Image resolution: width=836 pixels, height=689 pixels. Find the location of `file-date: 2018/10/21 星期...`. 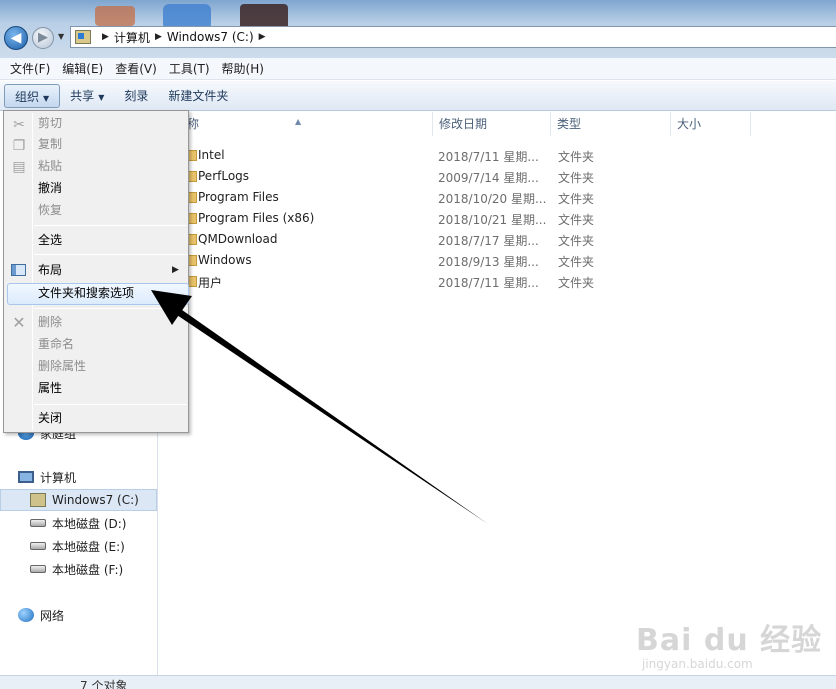

file-date: 2018/10/21 星期... is located at coordinates (492, 220).